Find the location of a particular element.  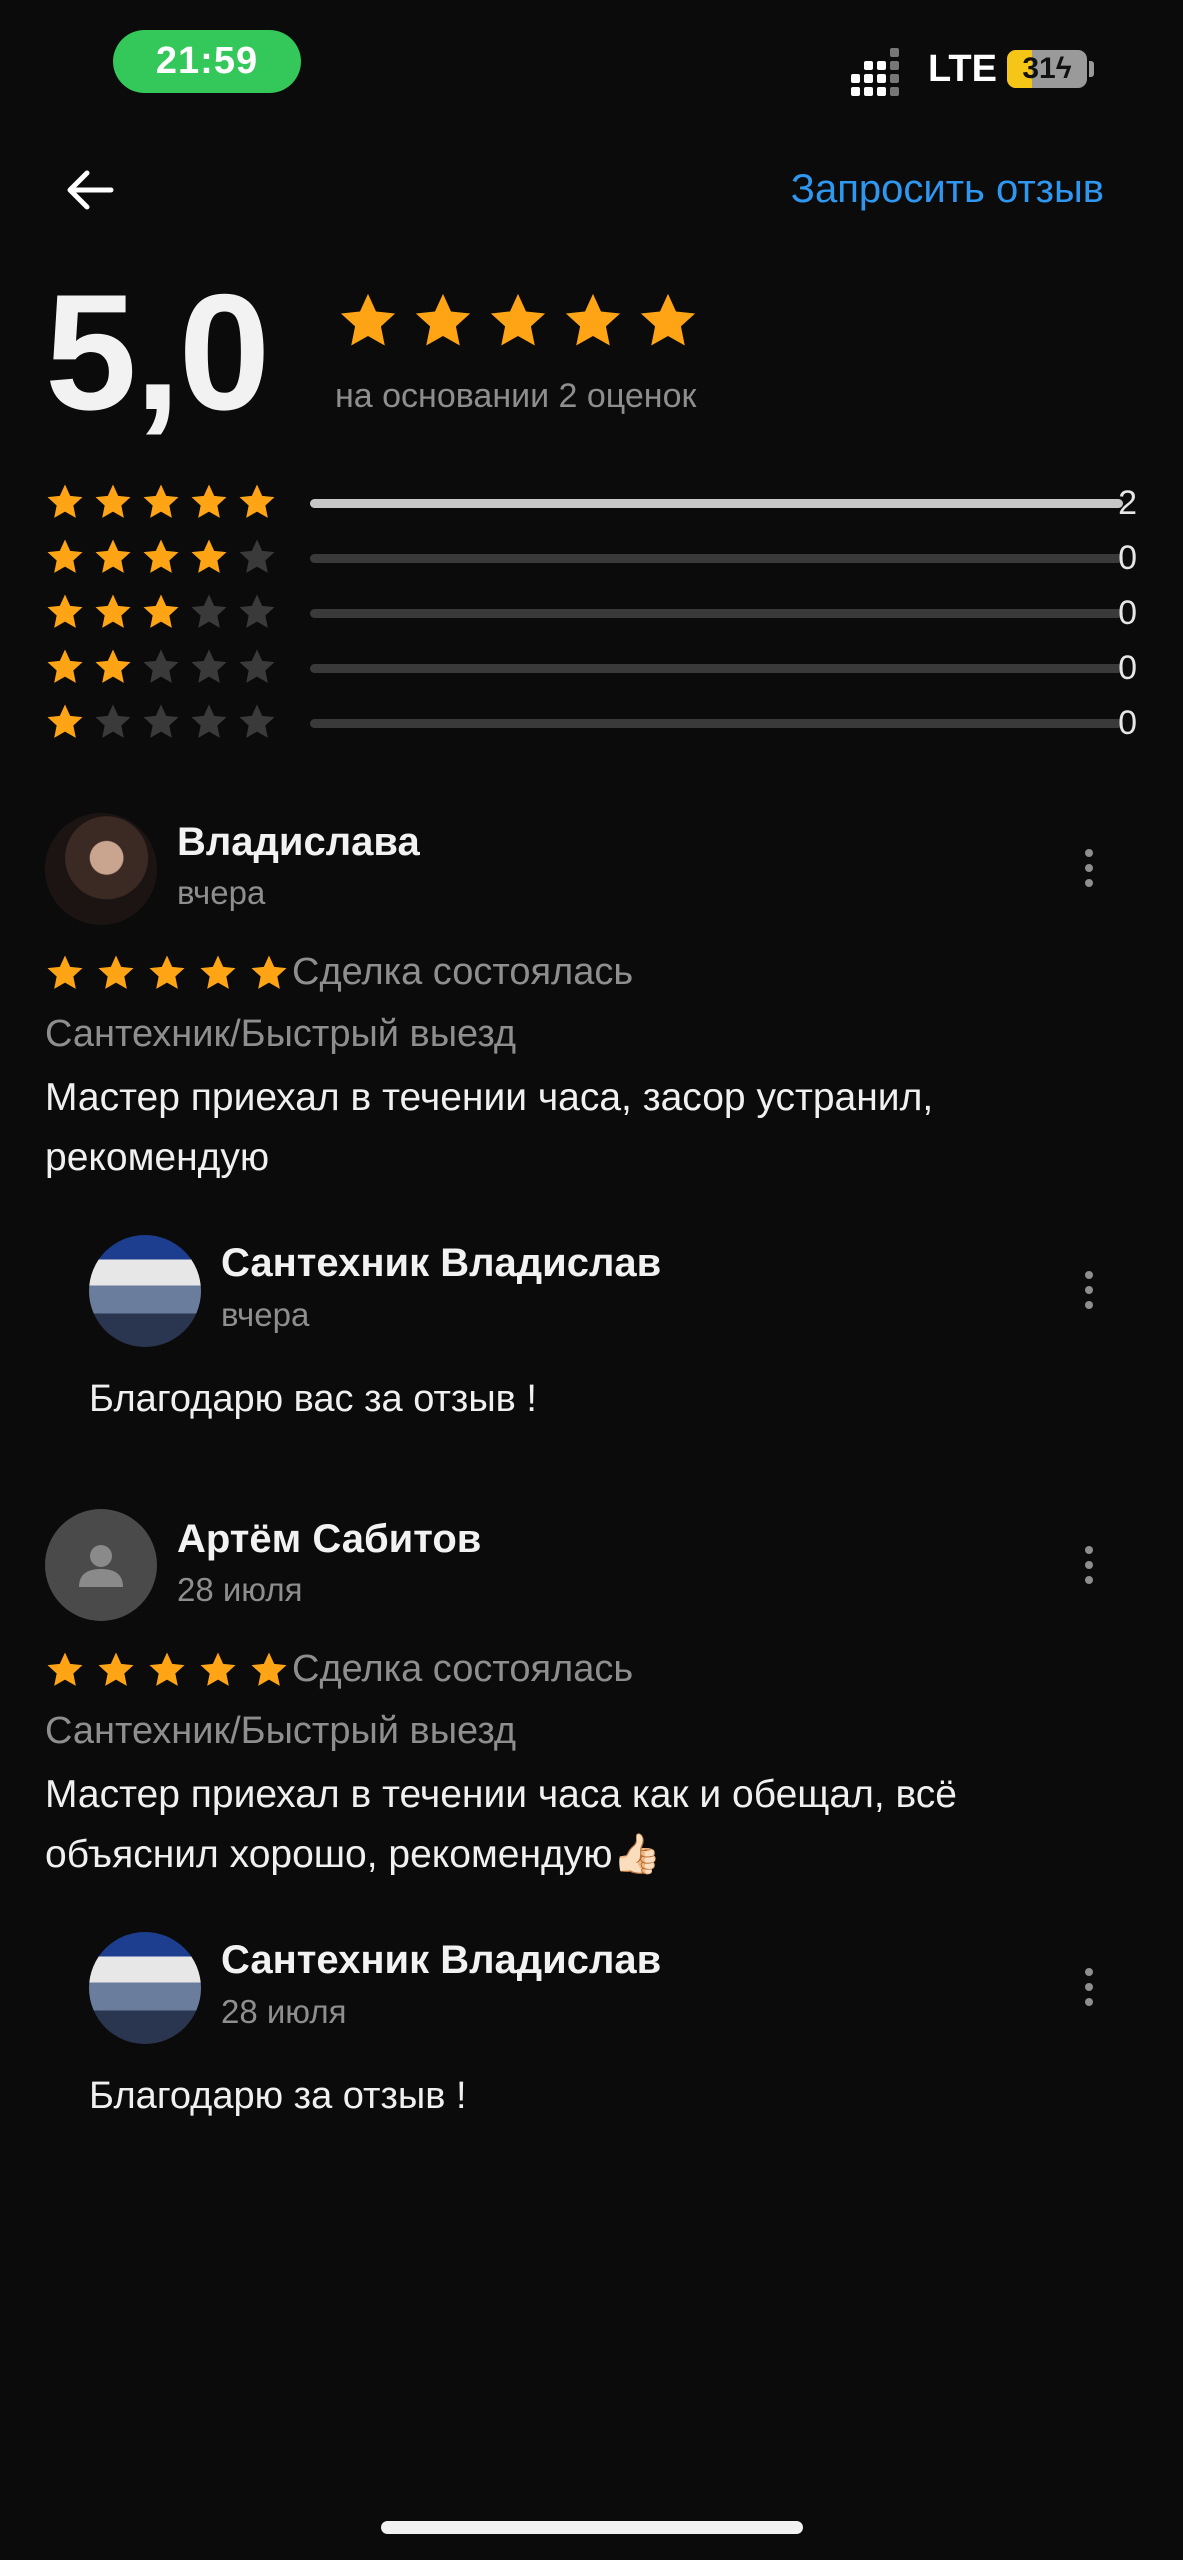

review-date: вчера is located at coordinates (221, 892).